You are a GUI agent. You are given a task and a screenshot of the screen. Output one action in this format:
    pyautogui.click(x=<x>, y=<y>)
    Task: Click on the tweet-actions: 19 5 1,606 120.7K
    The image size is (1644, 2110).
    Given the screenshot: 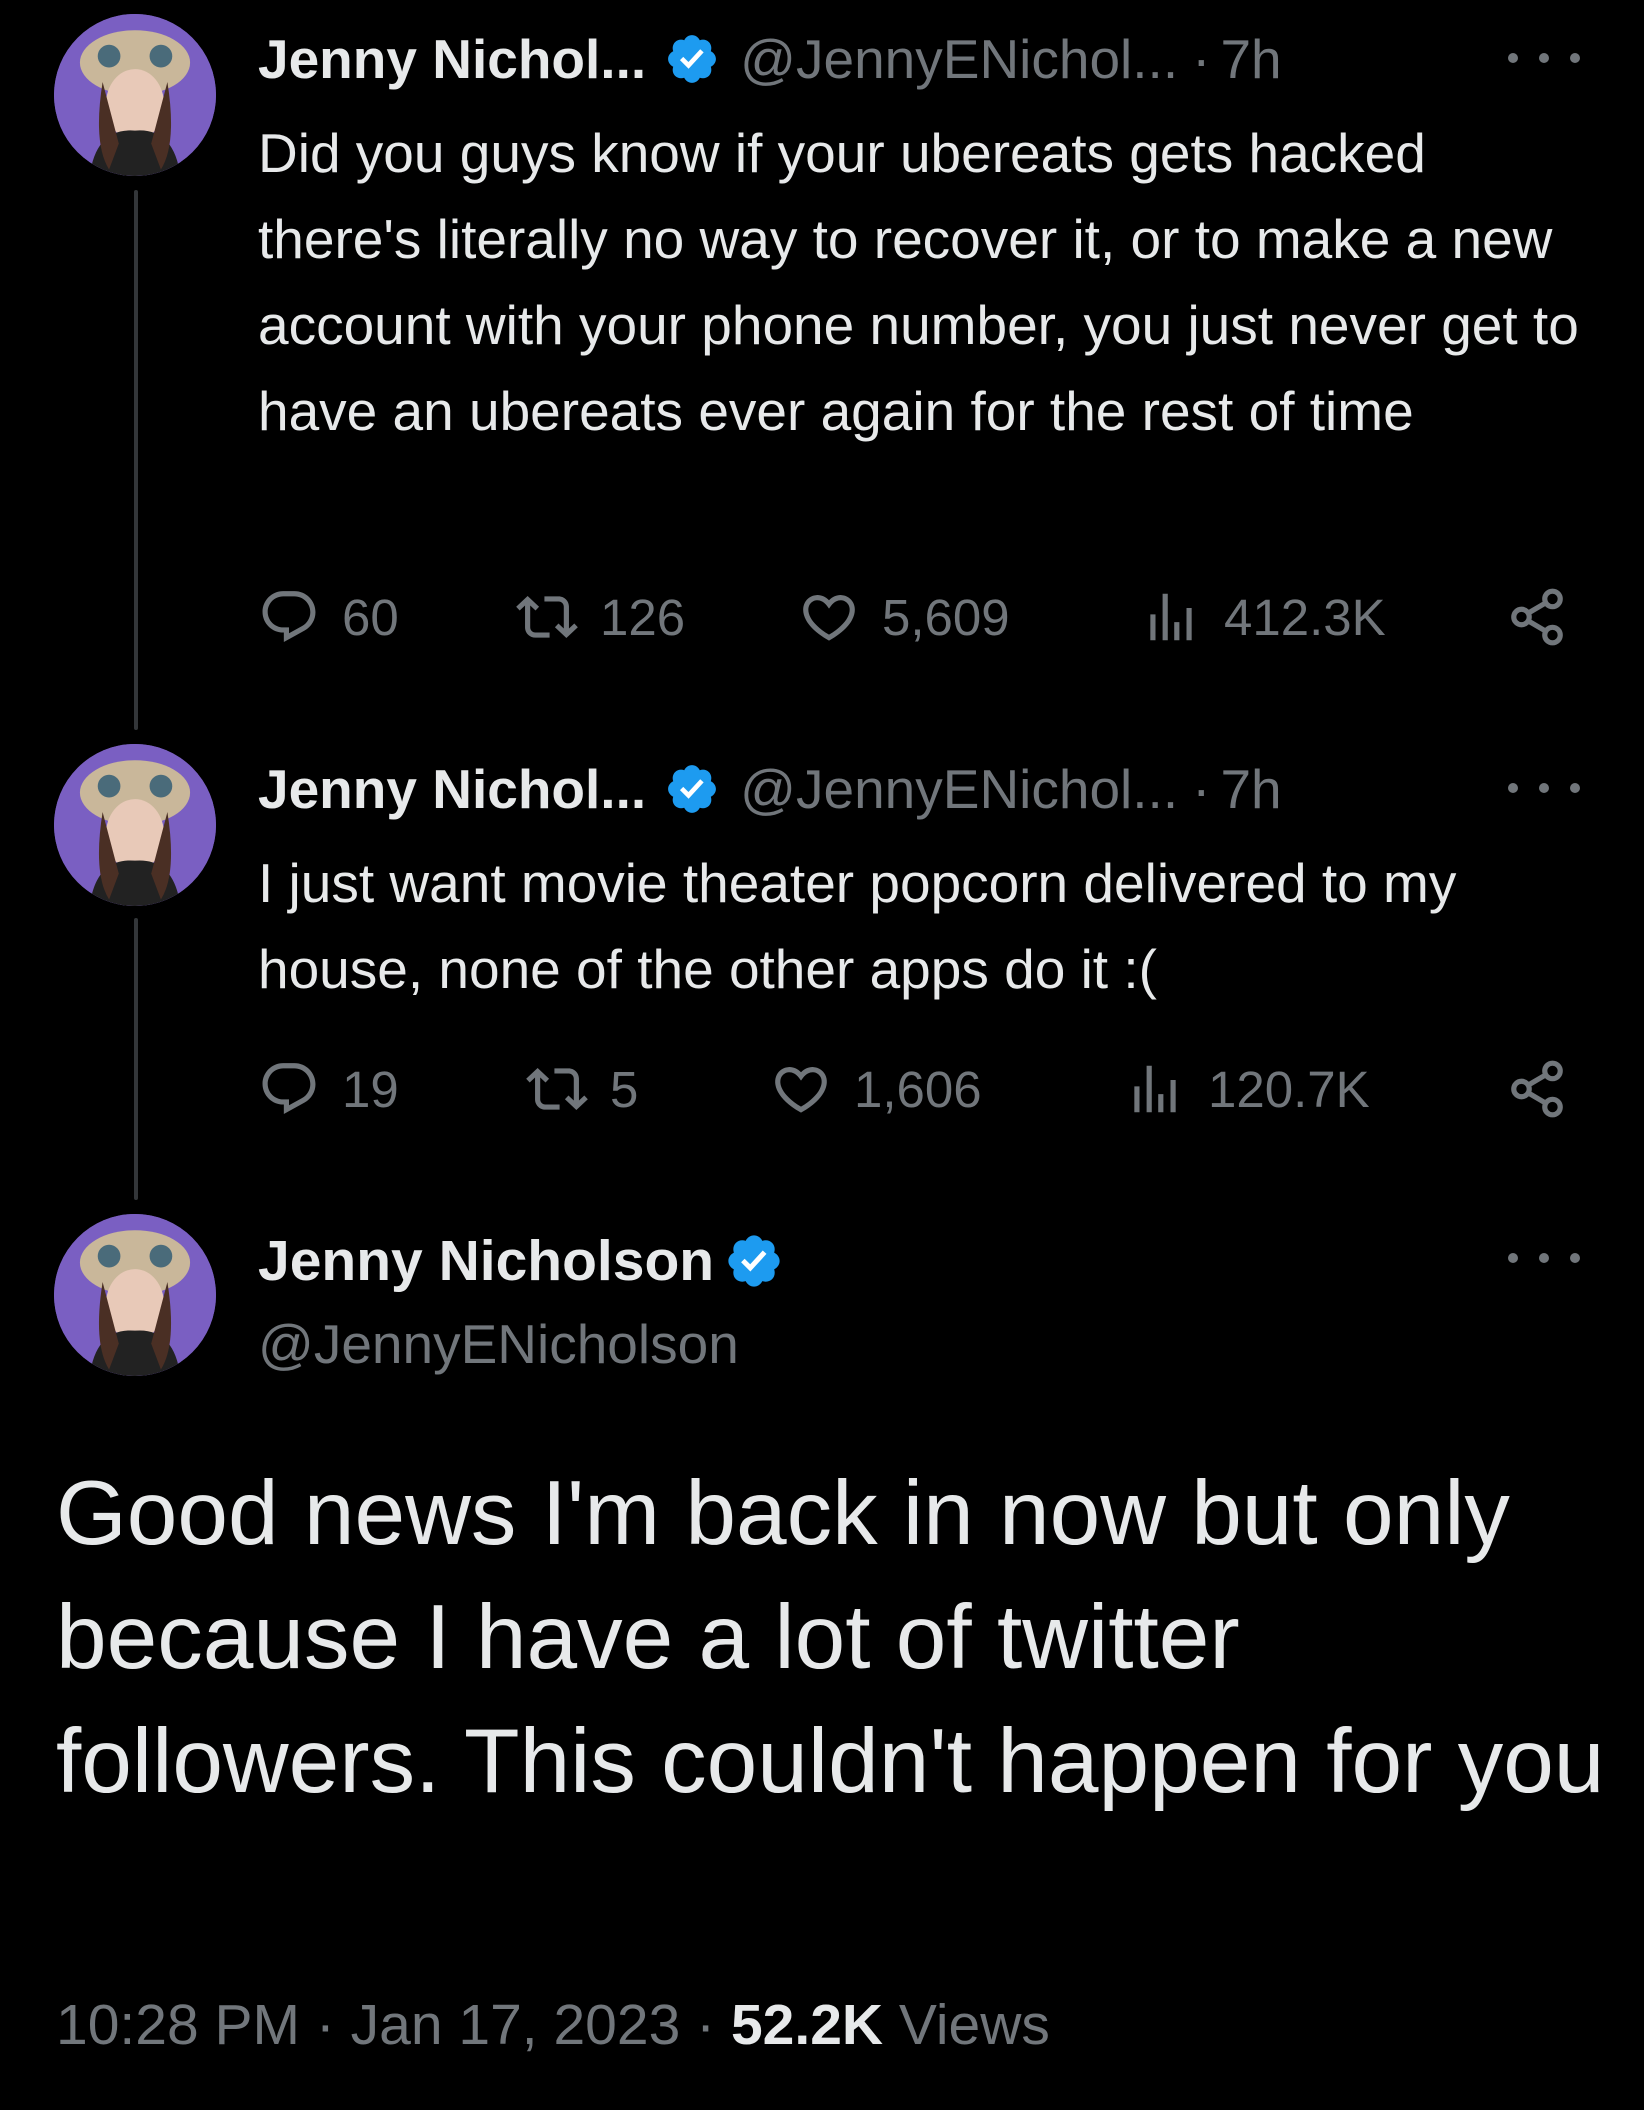 What is the action you would take?
    pyautogui.click(x=918, y=1098)
    